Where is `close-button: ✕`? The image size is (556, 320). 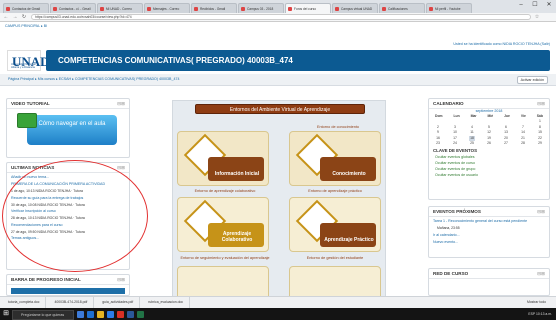
close-button: ✕ is located at coordinates (549, 5).